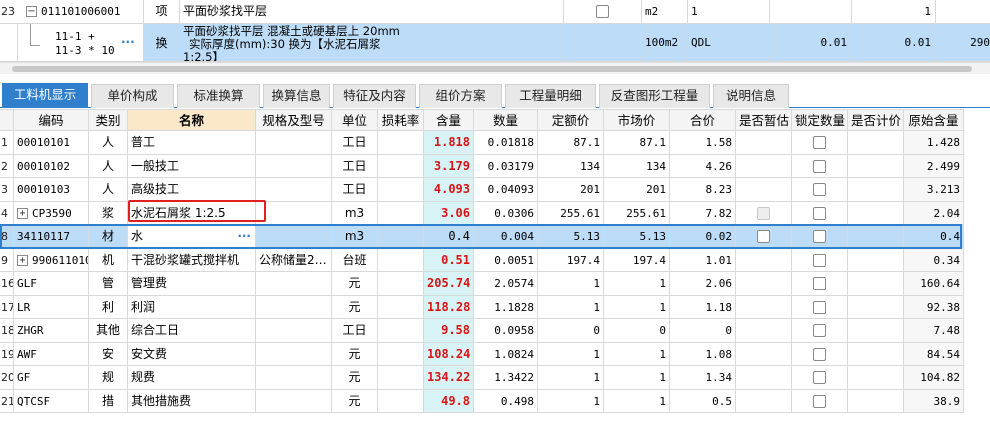 The image size is (990, 424). What do you see at coordinates (449, 189) in the screenshot?
I see `content-cell: 4.093` at bounding box center [449, 189].